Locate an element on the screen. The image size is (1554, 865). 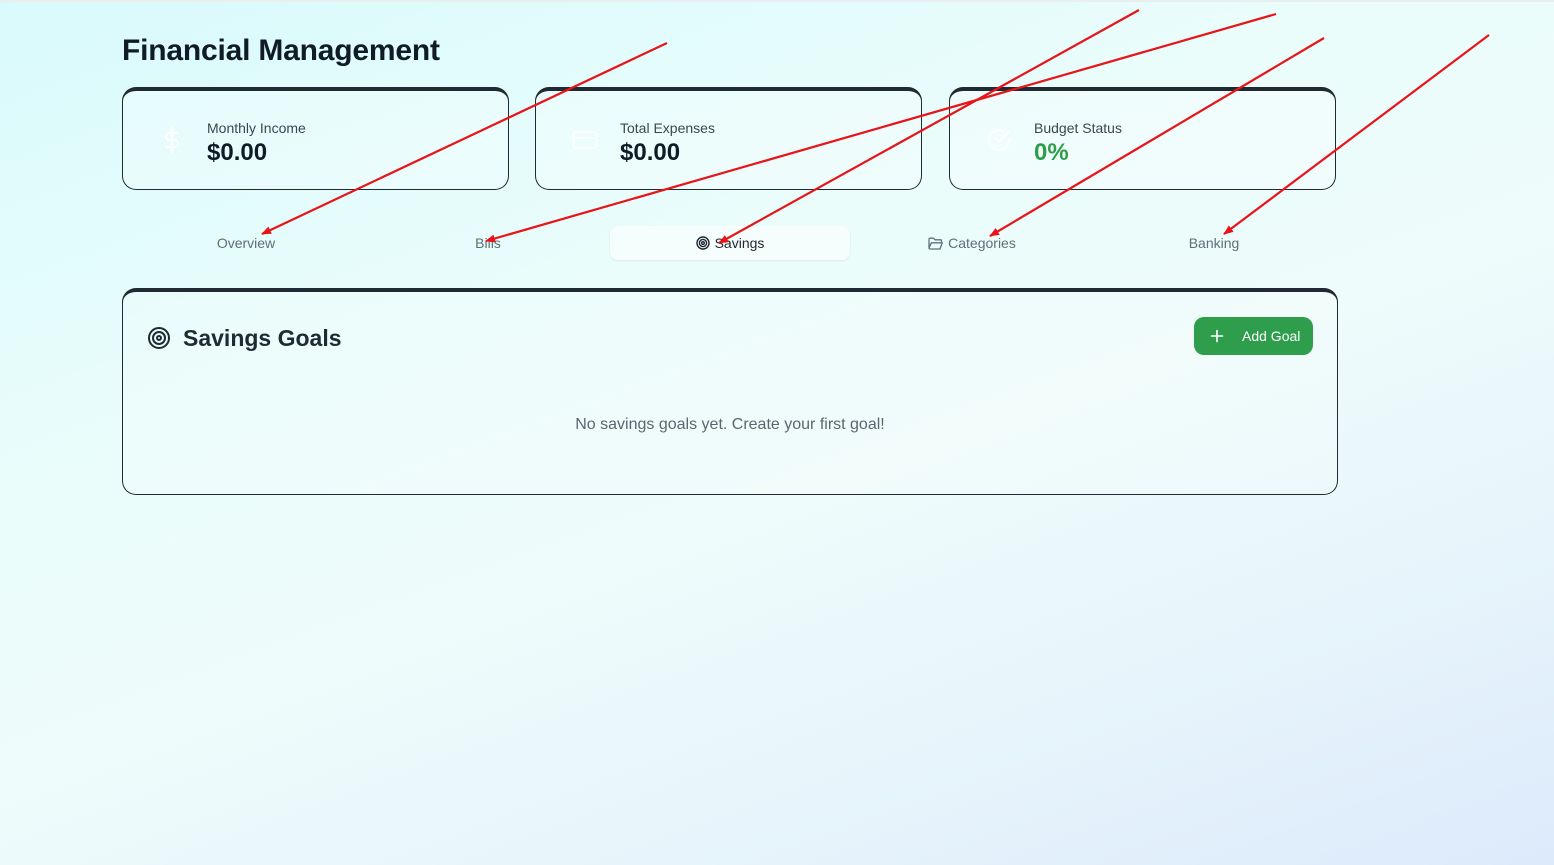
card-label: Total Expenses is located at coordinates (667, 128).